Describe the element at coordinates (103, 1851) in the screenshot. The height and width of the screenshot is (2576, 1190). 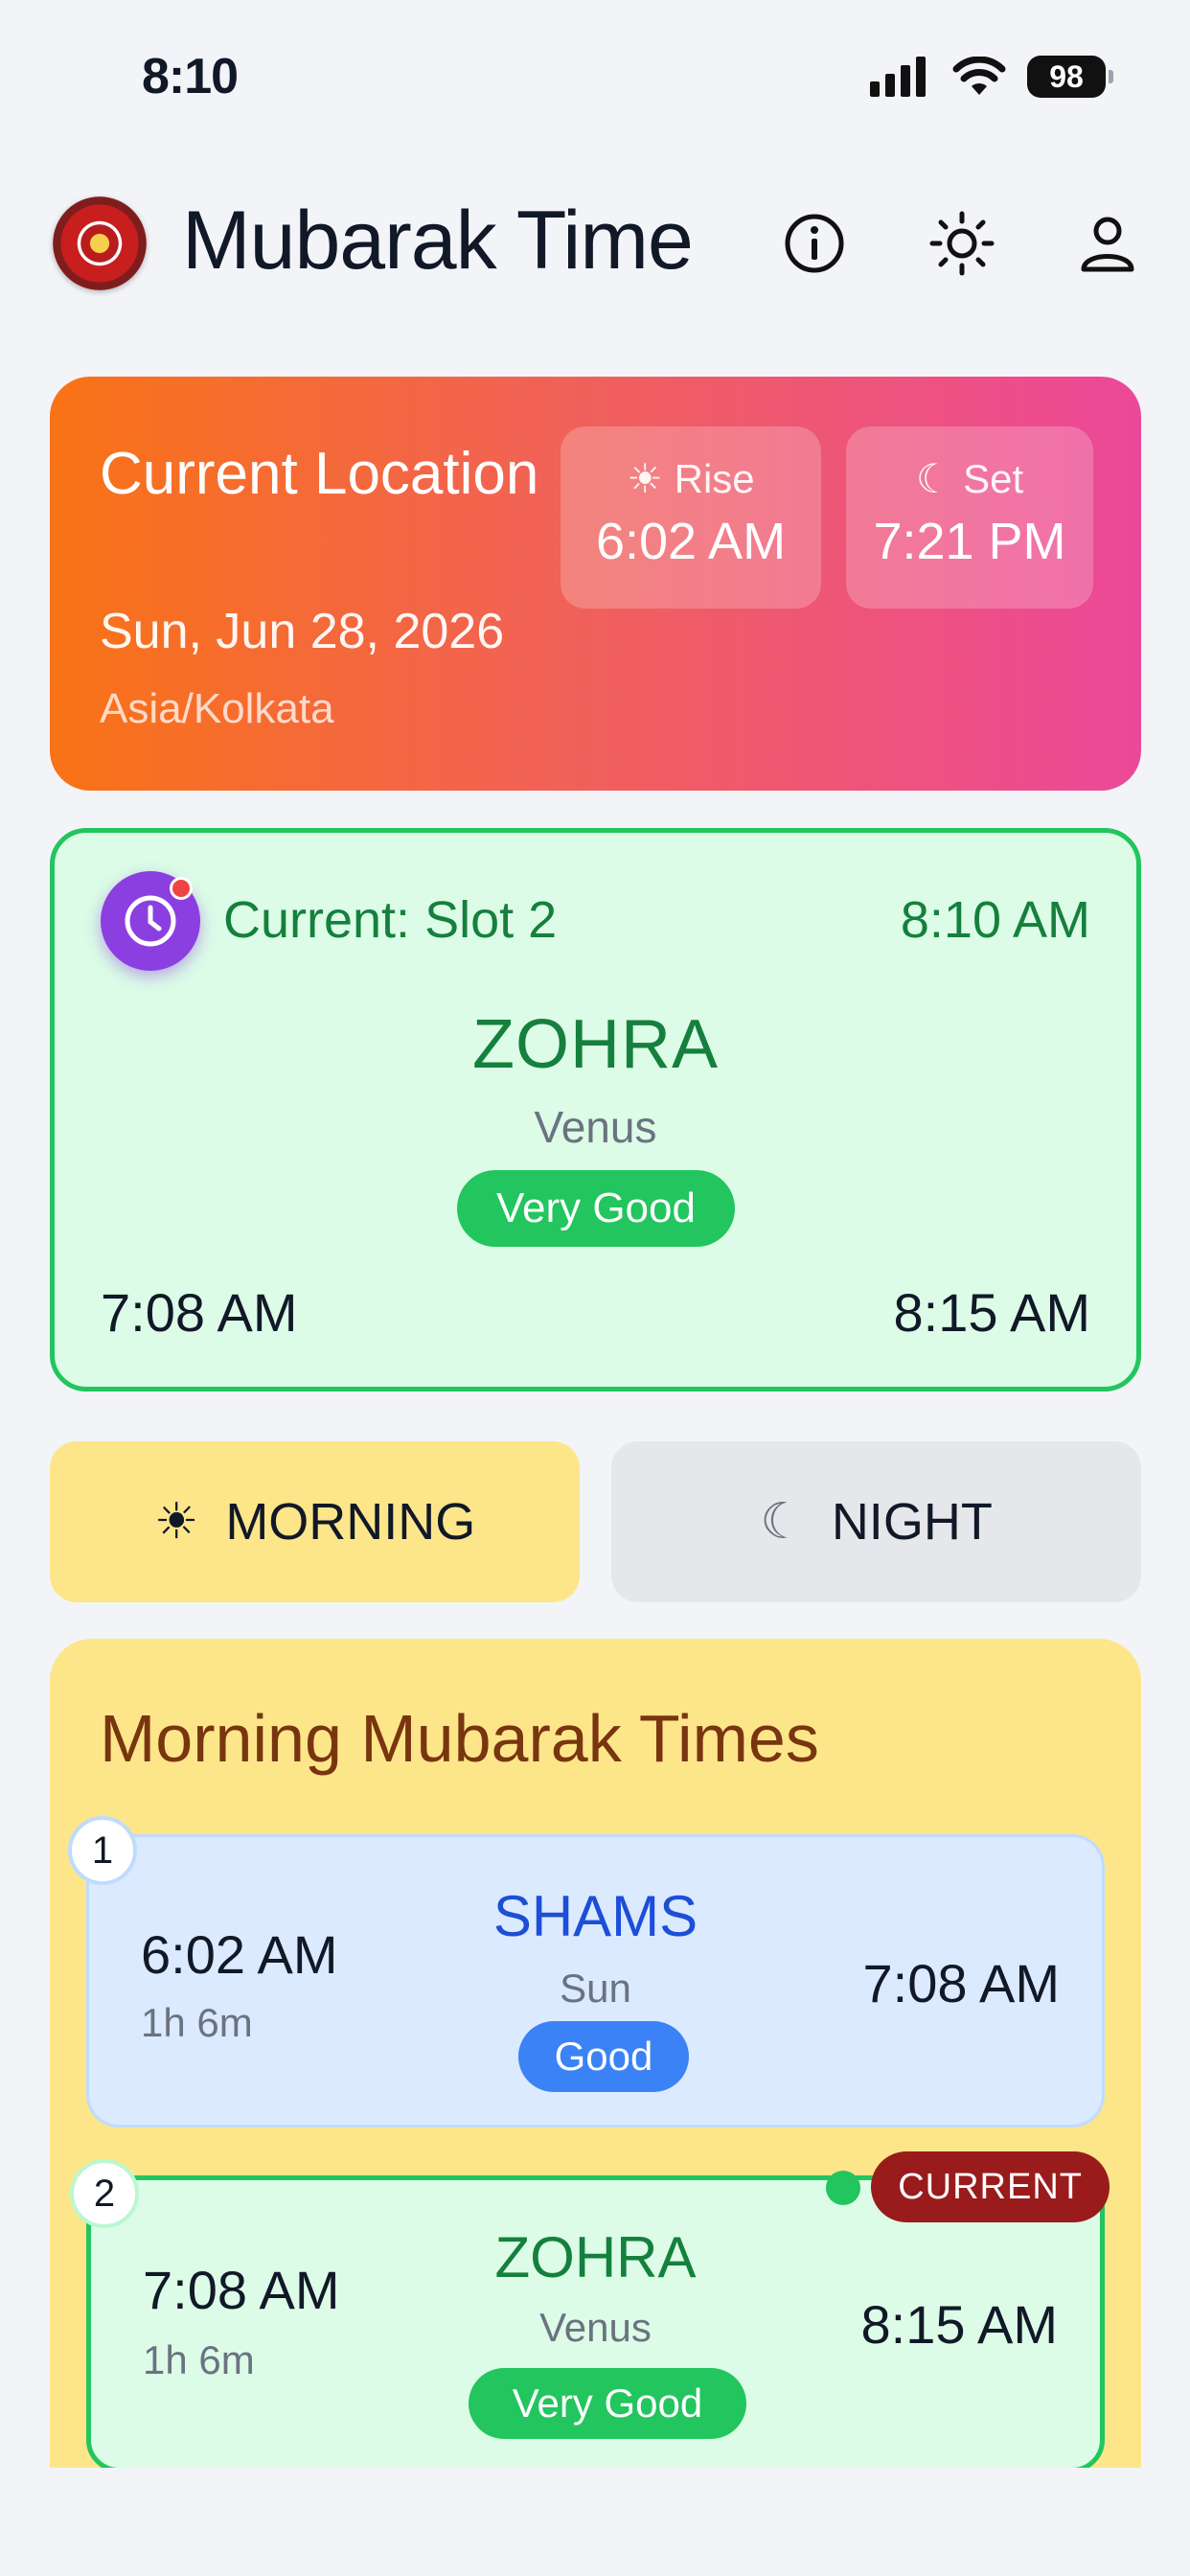
I see `slot-number: 1` at that location.